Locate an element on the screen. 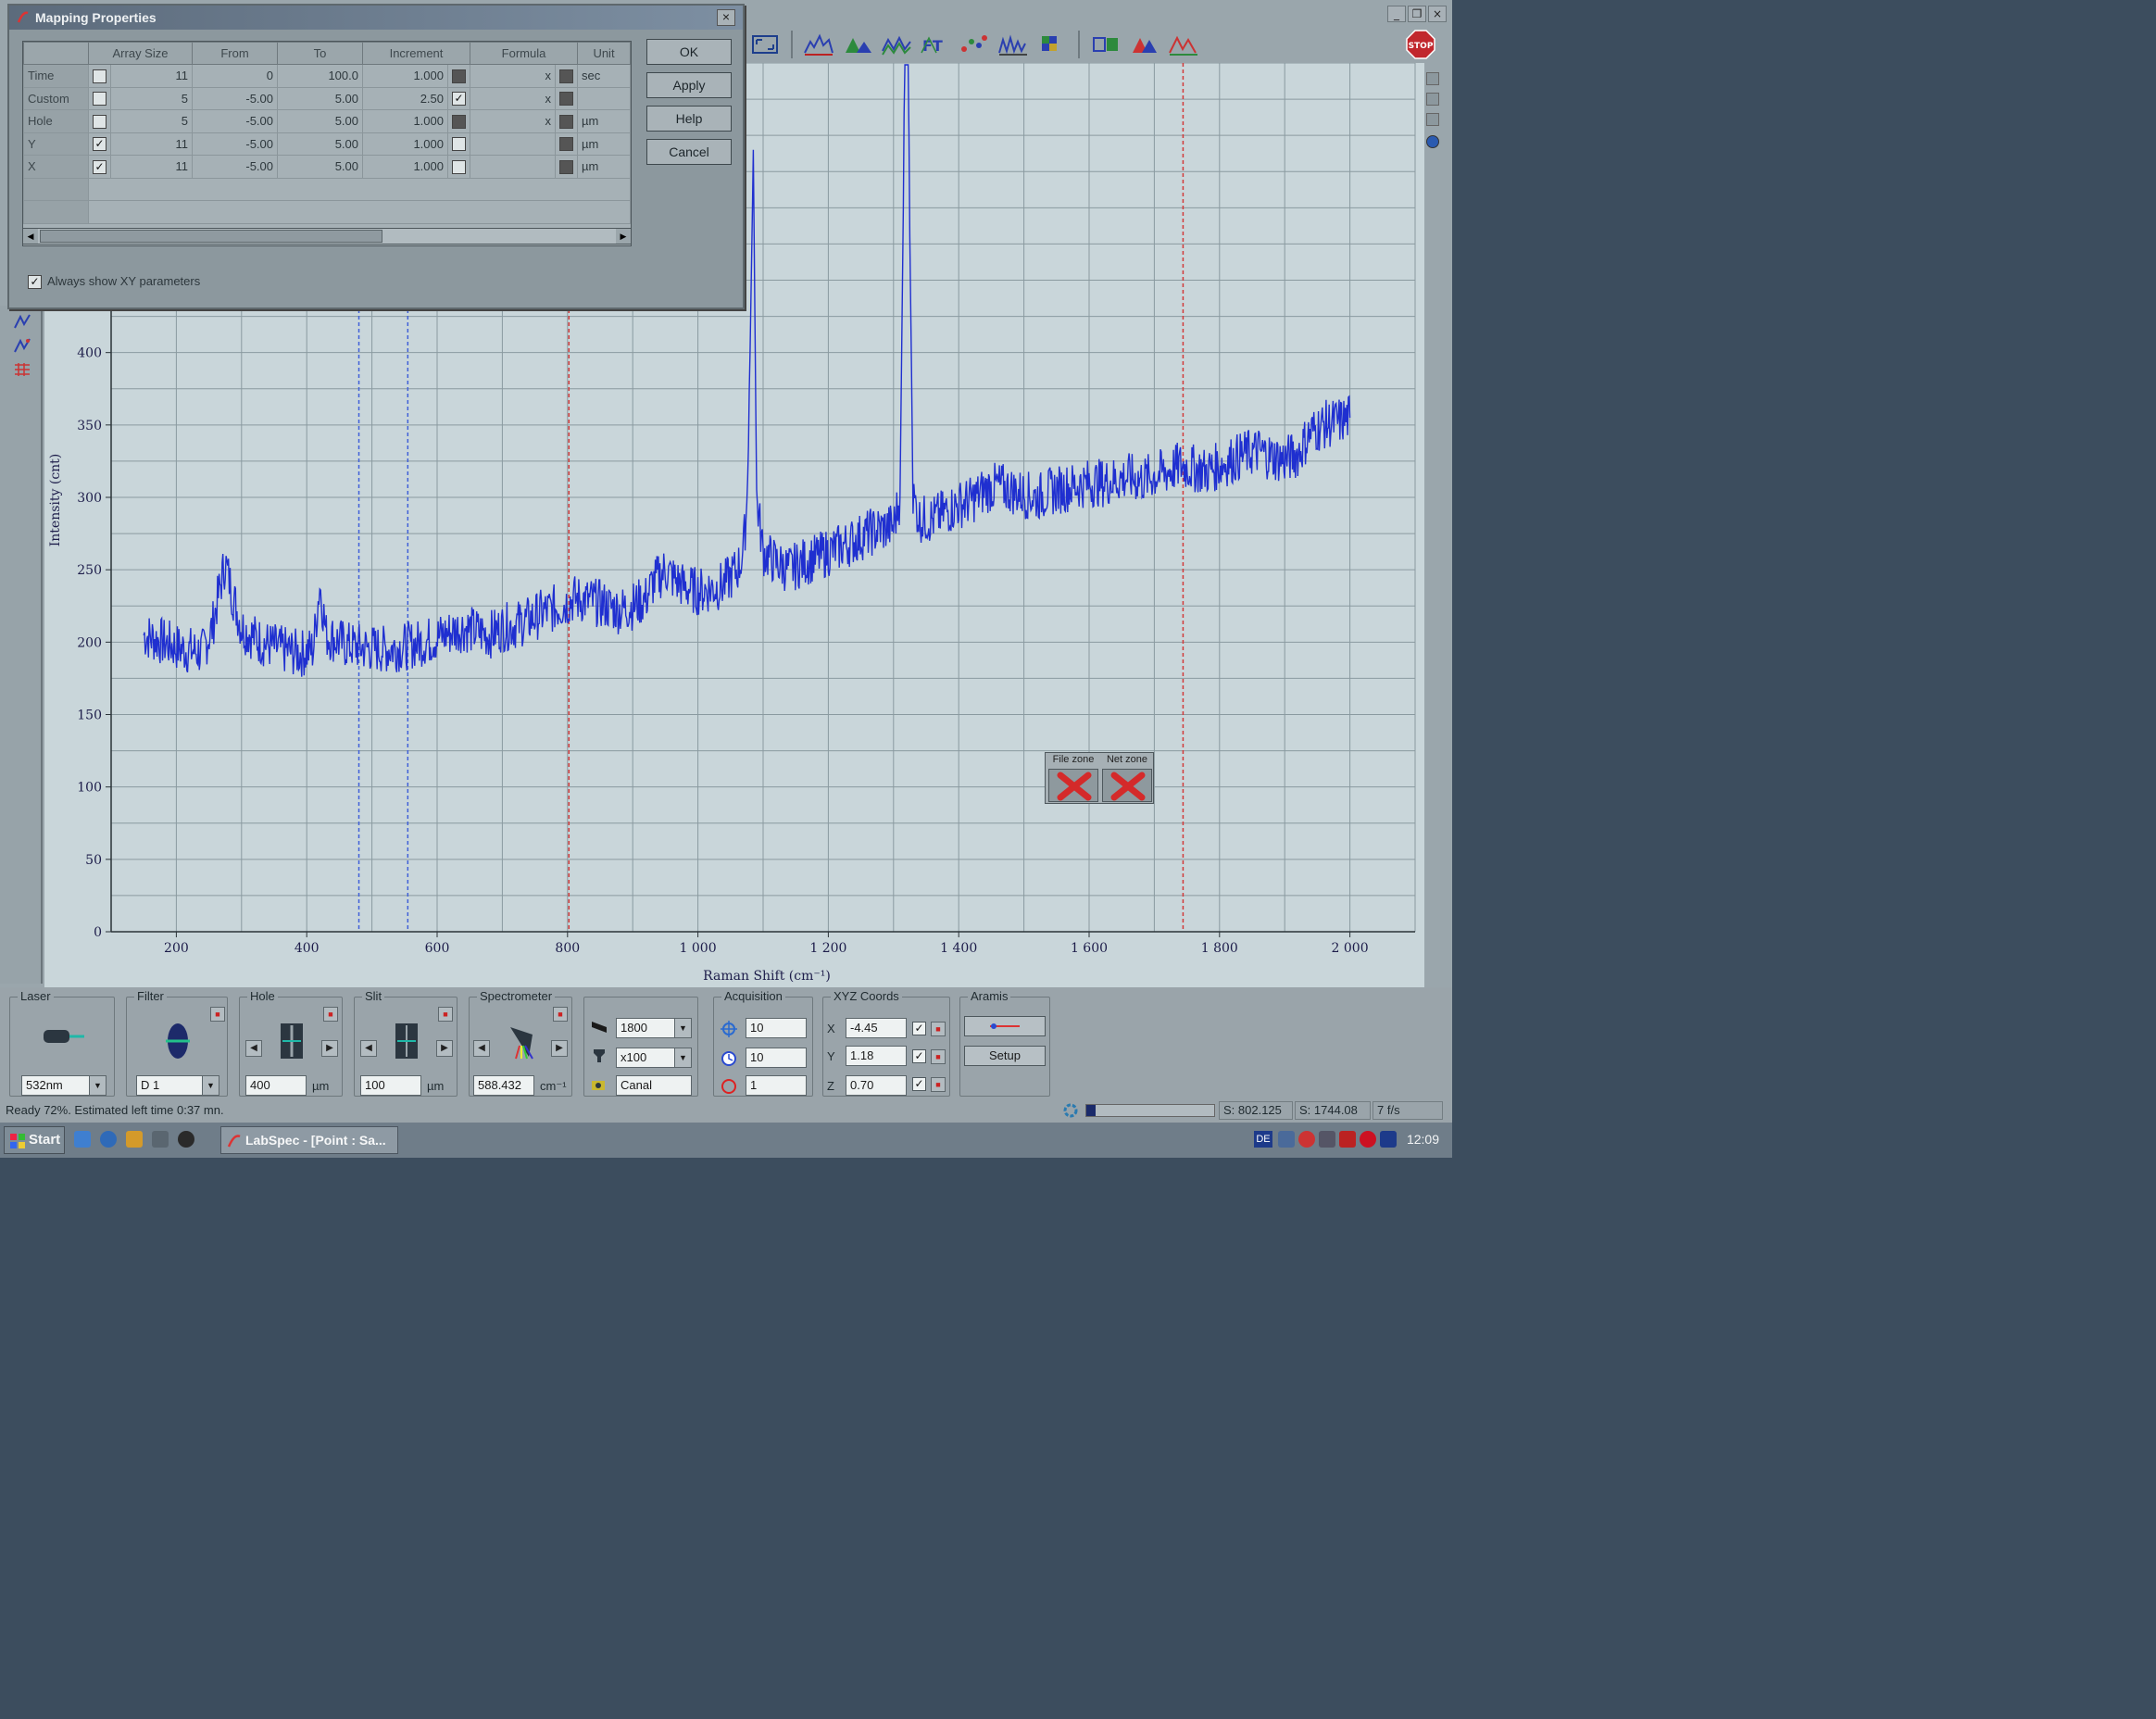 The image size is (2156, 1719). setup-button: Setup is located at coordinates (1005, 1056).